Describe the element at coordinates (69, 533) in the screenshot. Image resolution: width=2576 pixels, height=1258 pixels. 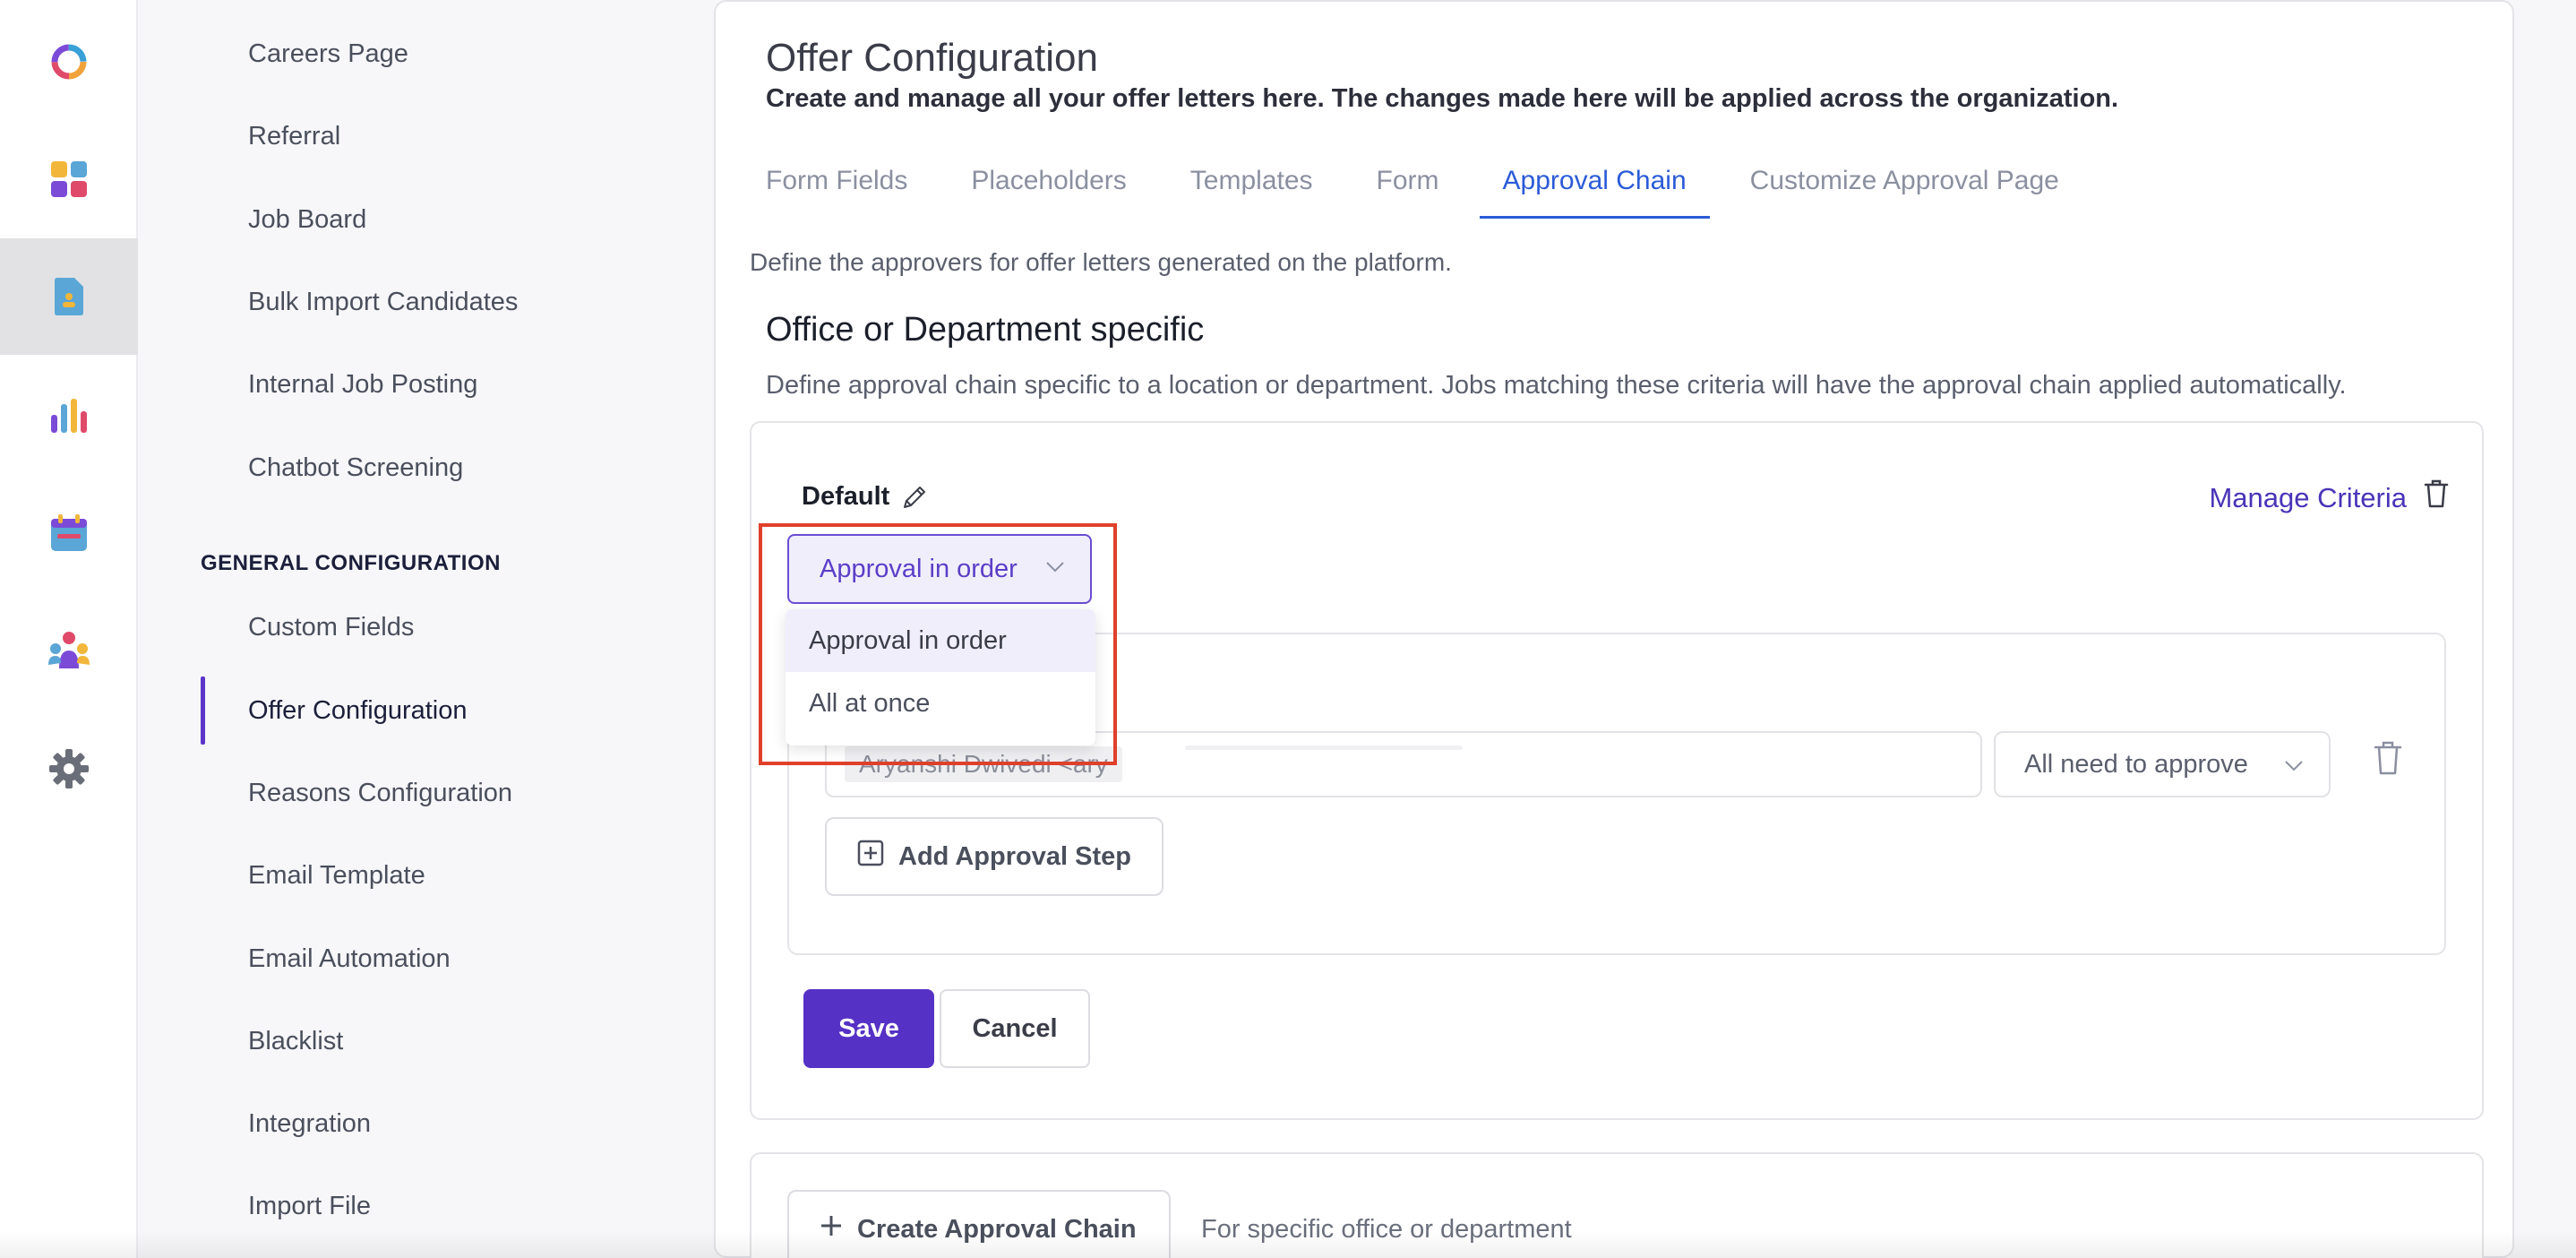
I see `calendar-icon` at that location.